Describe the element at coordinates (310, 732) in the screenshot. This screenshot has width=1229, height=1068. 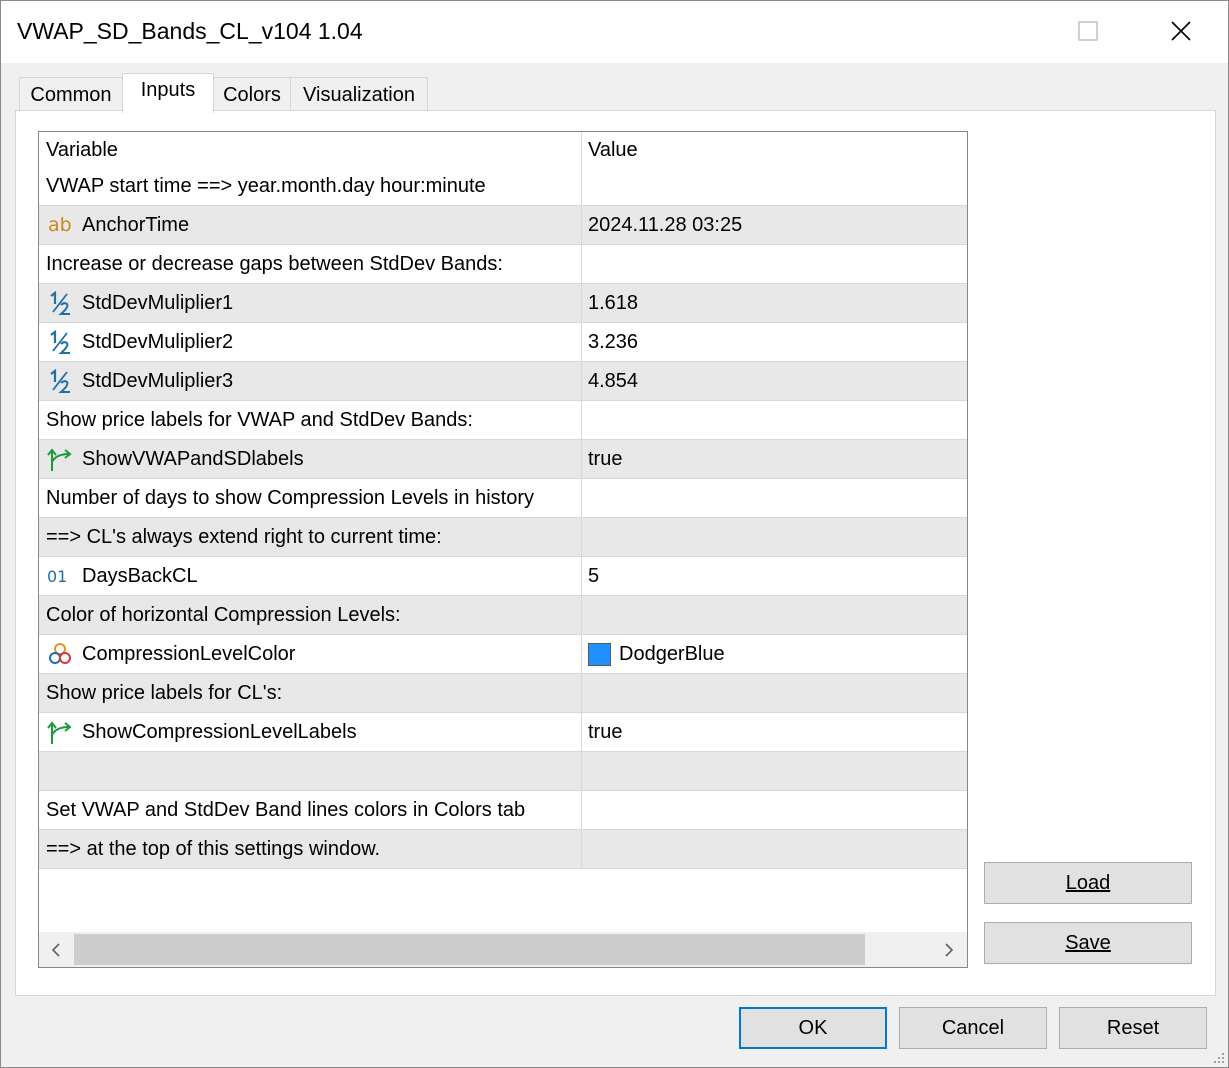
I see `variable-cell: ShowCompressionLevelLabels` at that location.